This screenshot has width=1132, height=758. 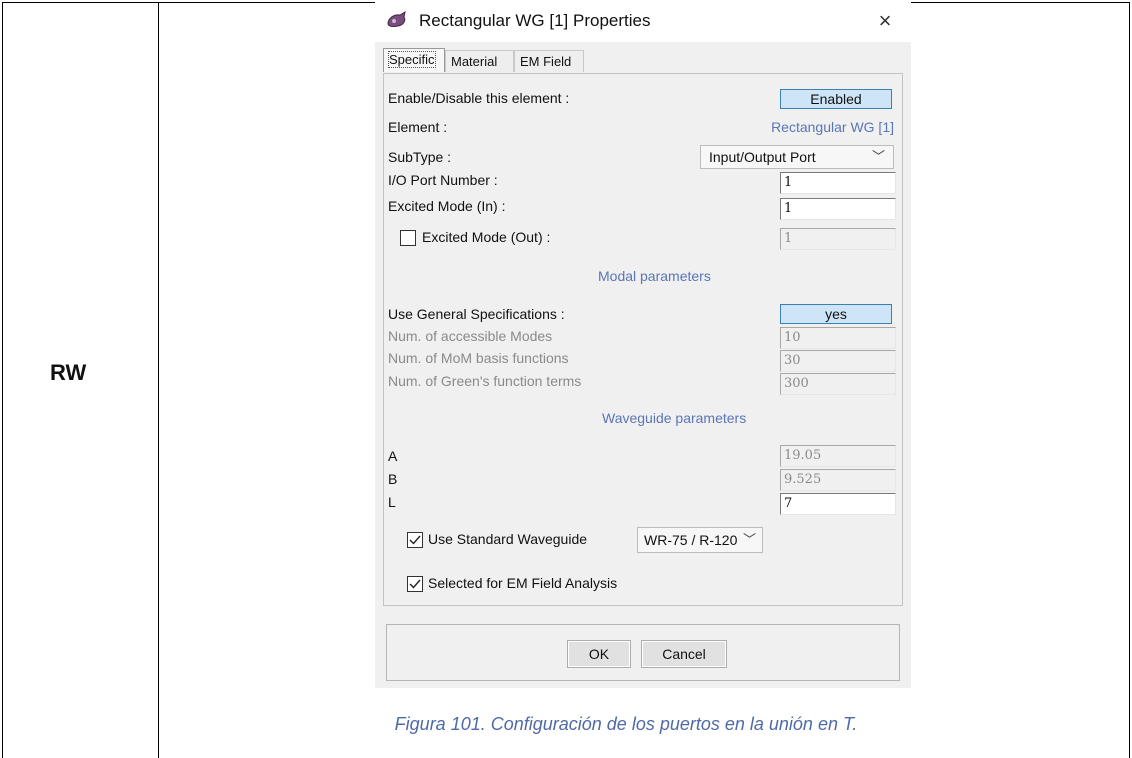 What do you see at coordinates (838, 209) in the screenshot?
I see `excited-in-input: 1` at bounding box center [838, 209].